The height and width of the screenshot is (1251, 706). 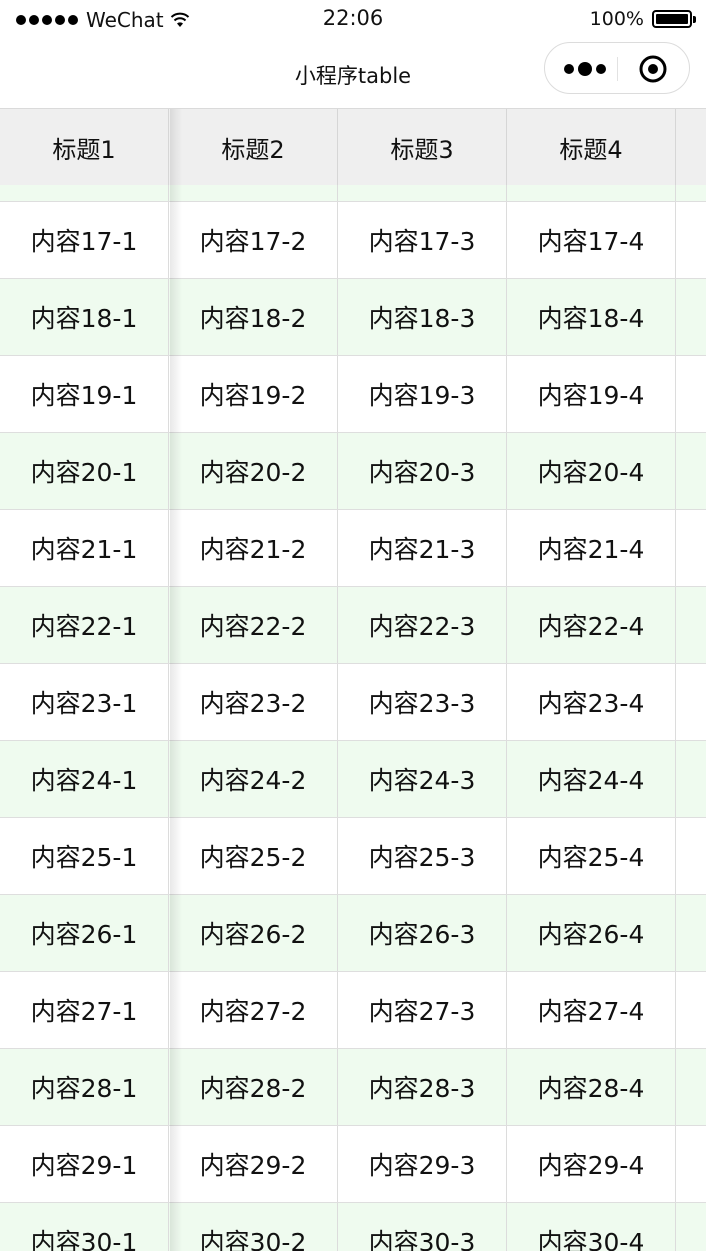 I want to click on table-row: 内容28-1 内容28-2 内容28-3 内容28-4, so click(x=353, y=1087).